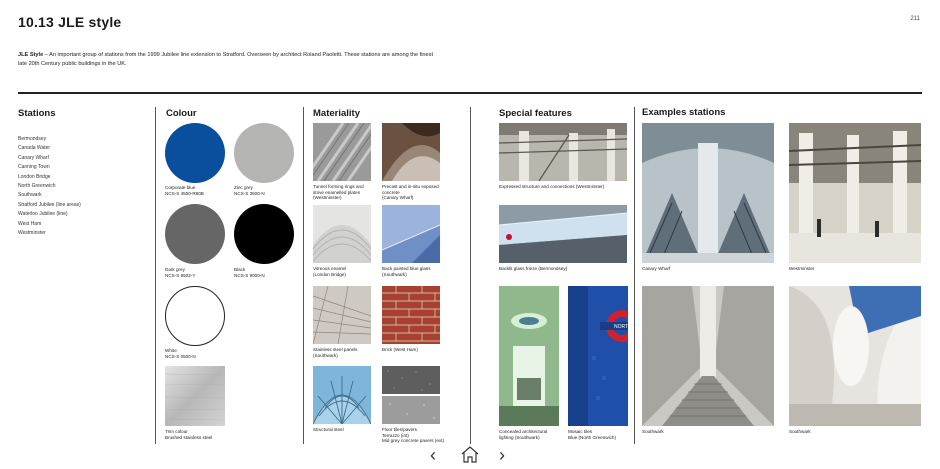 This screenshot has width=940, height=469. Describe the element at coordinates (329, 274) in the screenshot. I see `caption-line: (London Bridge)` at that location.